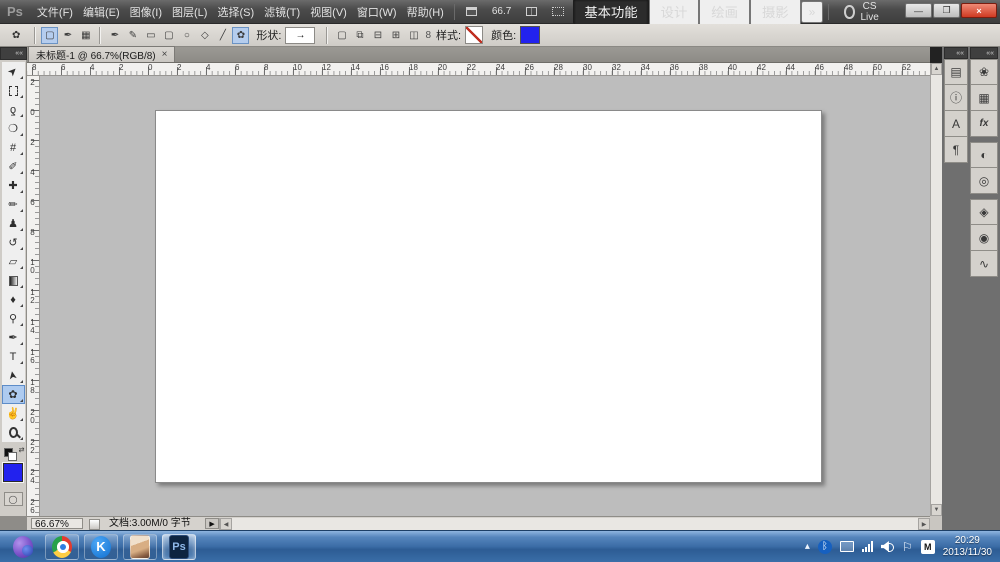 The height and width of the screenshot is (562, 1000). What do you see at coordinates (377, 35) in the screenshot?
I see `subtract-shape-area-button: ⊟` at bounding box center [377, 35].